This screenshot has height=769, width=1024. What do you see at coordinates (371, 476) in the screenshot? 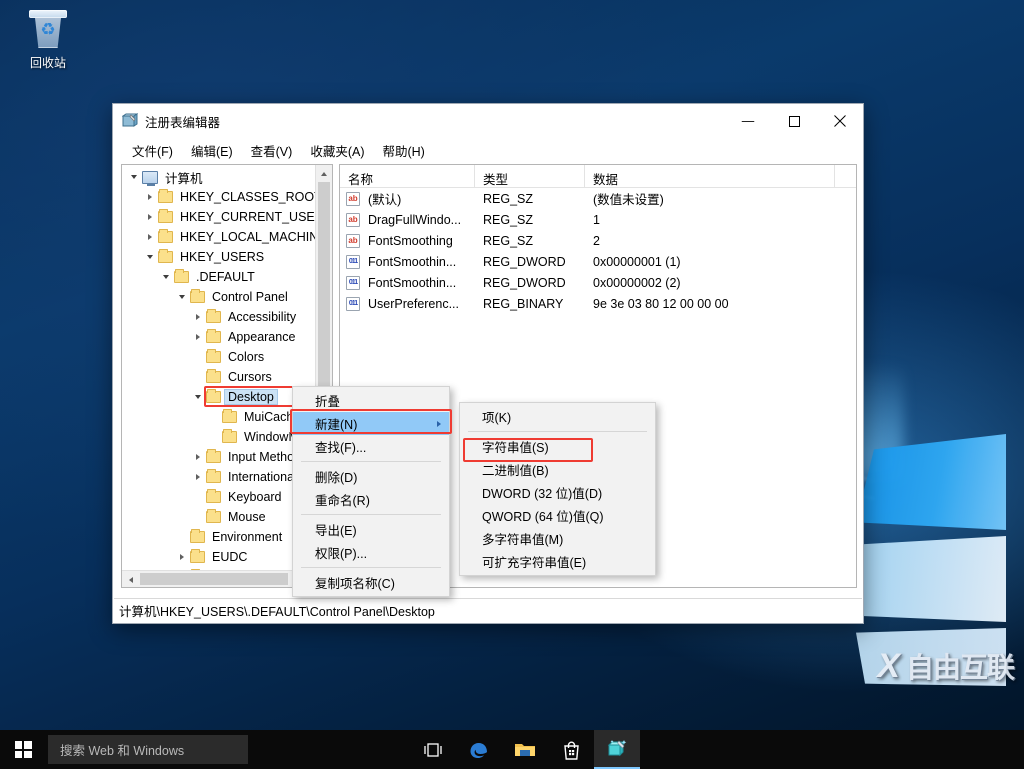
I see `ctx-delete: 删除(D)` at bounding box center [371, 476].